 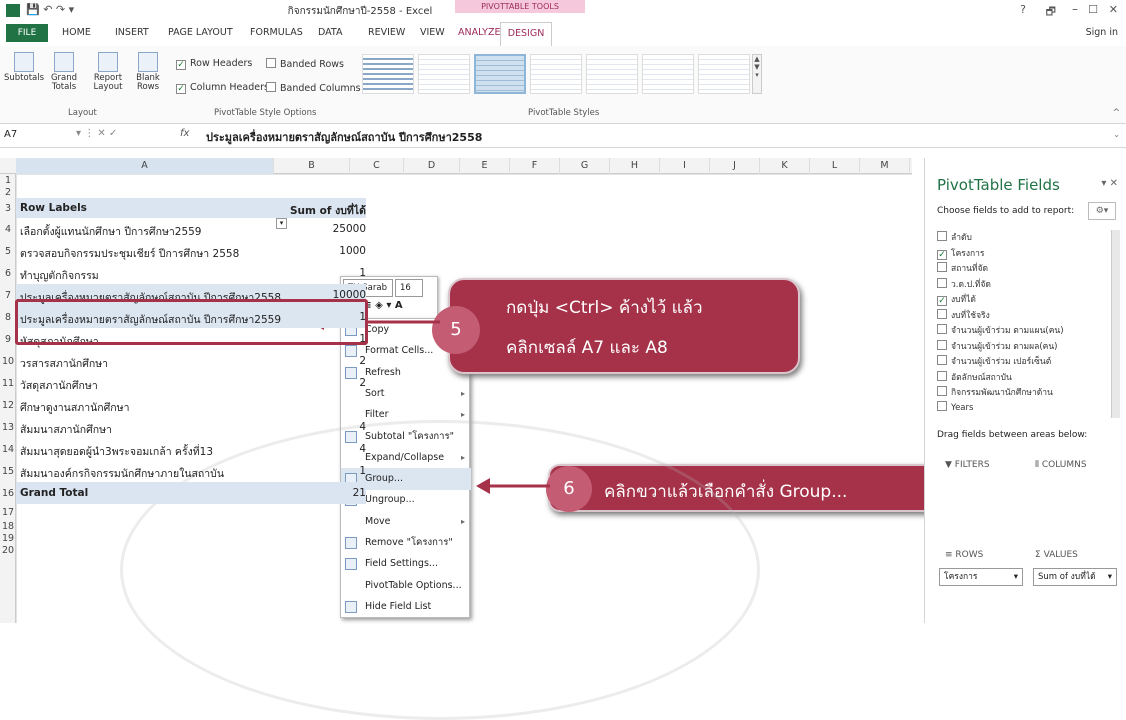 I want to click on row-number: 8, so click(x=8, y=317).